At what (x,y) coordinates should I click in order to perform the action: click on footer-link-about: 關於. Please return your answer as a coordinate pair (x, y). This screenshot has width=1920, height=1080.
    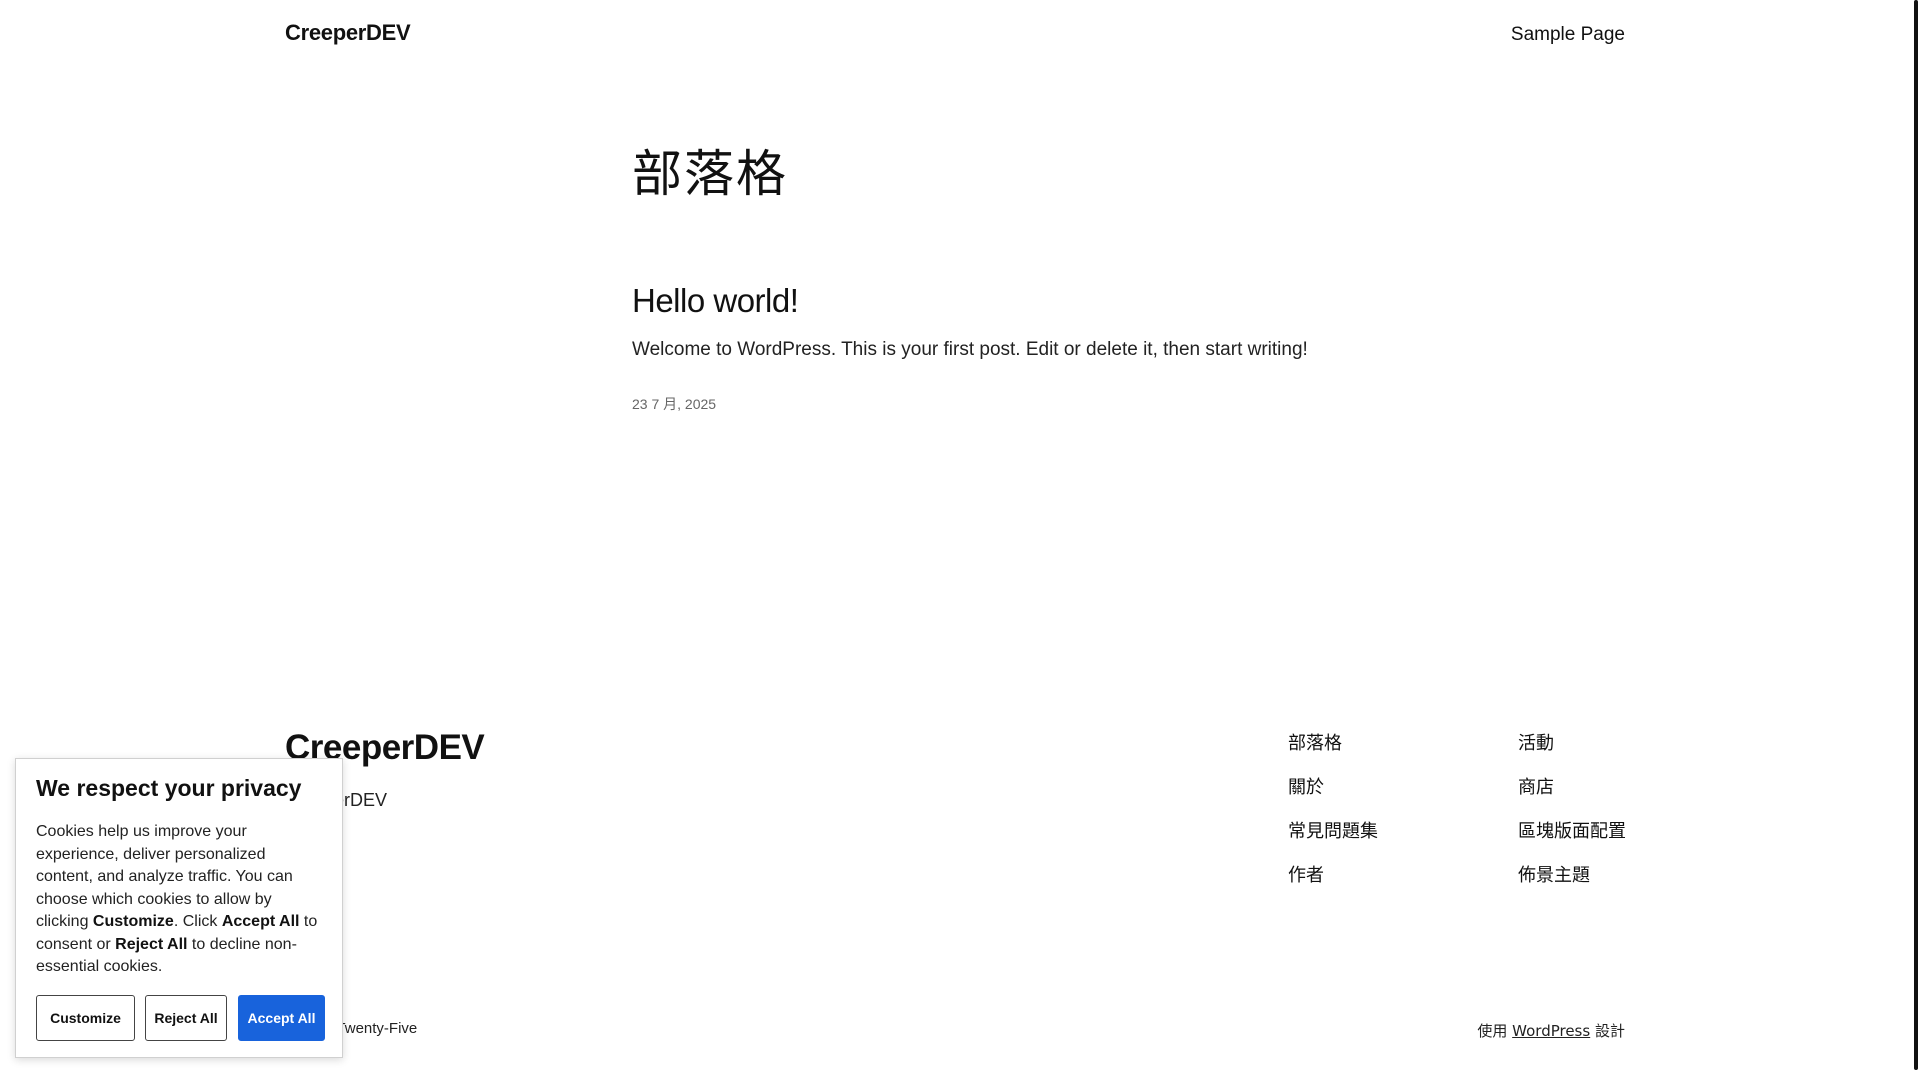
    Looking at the image, I should click on (1333, 787).